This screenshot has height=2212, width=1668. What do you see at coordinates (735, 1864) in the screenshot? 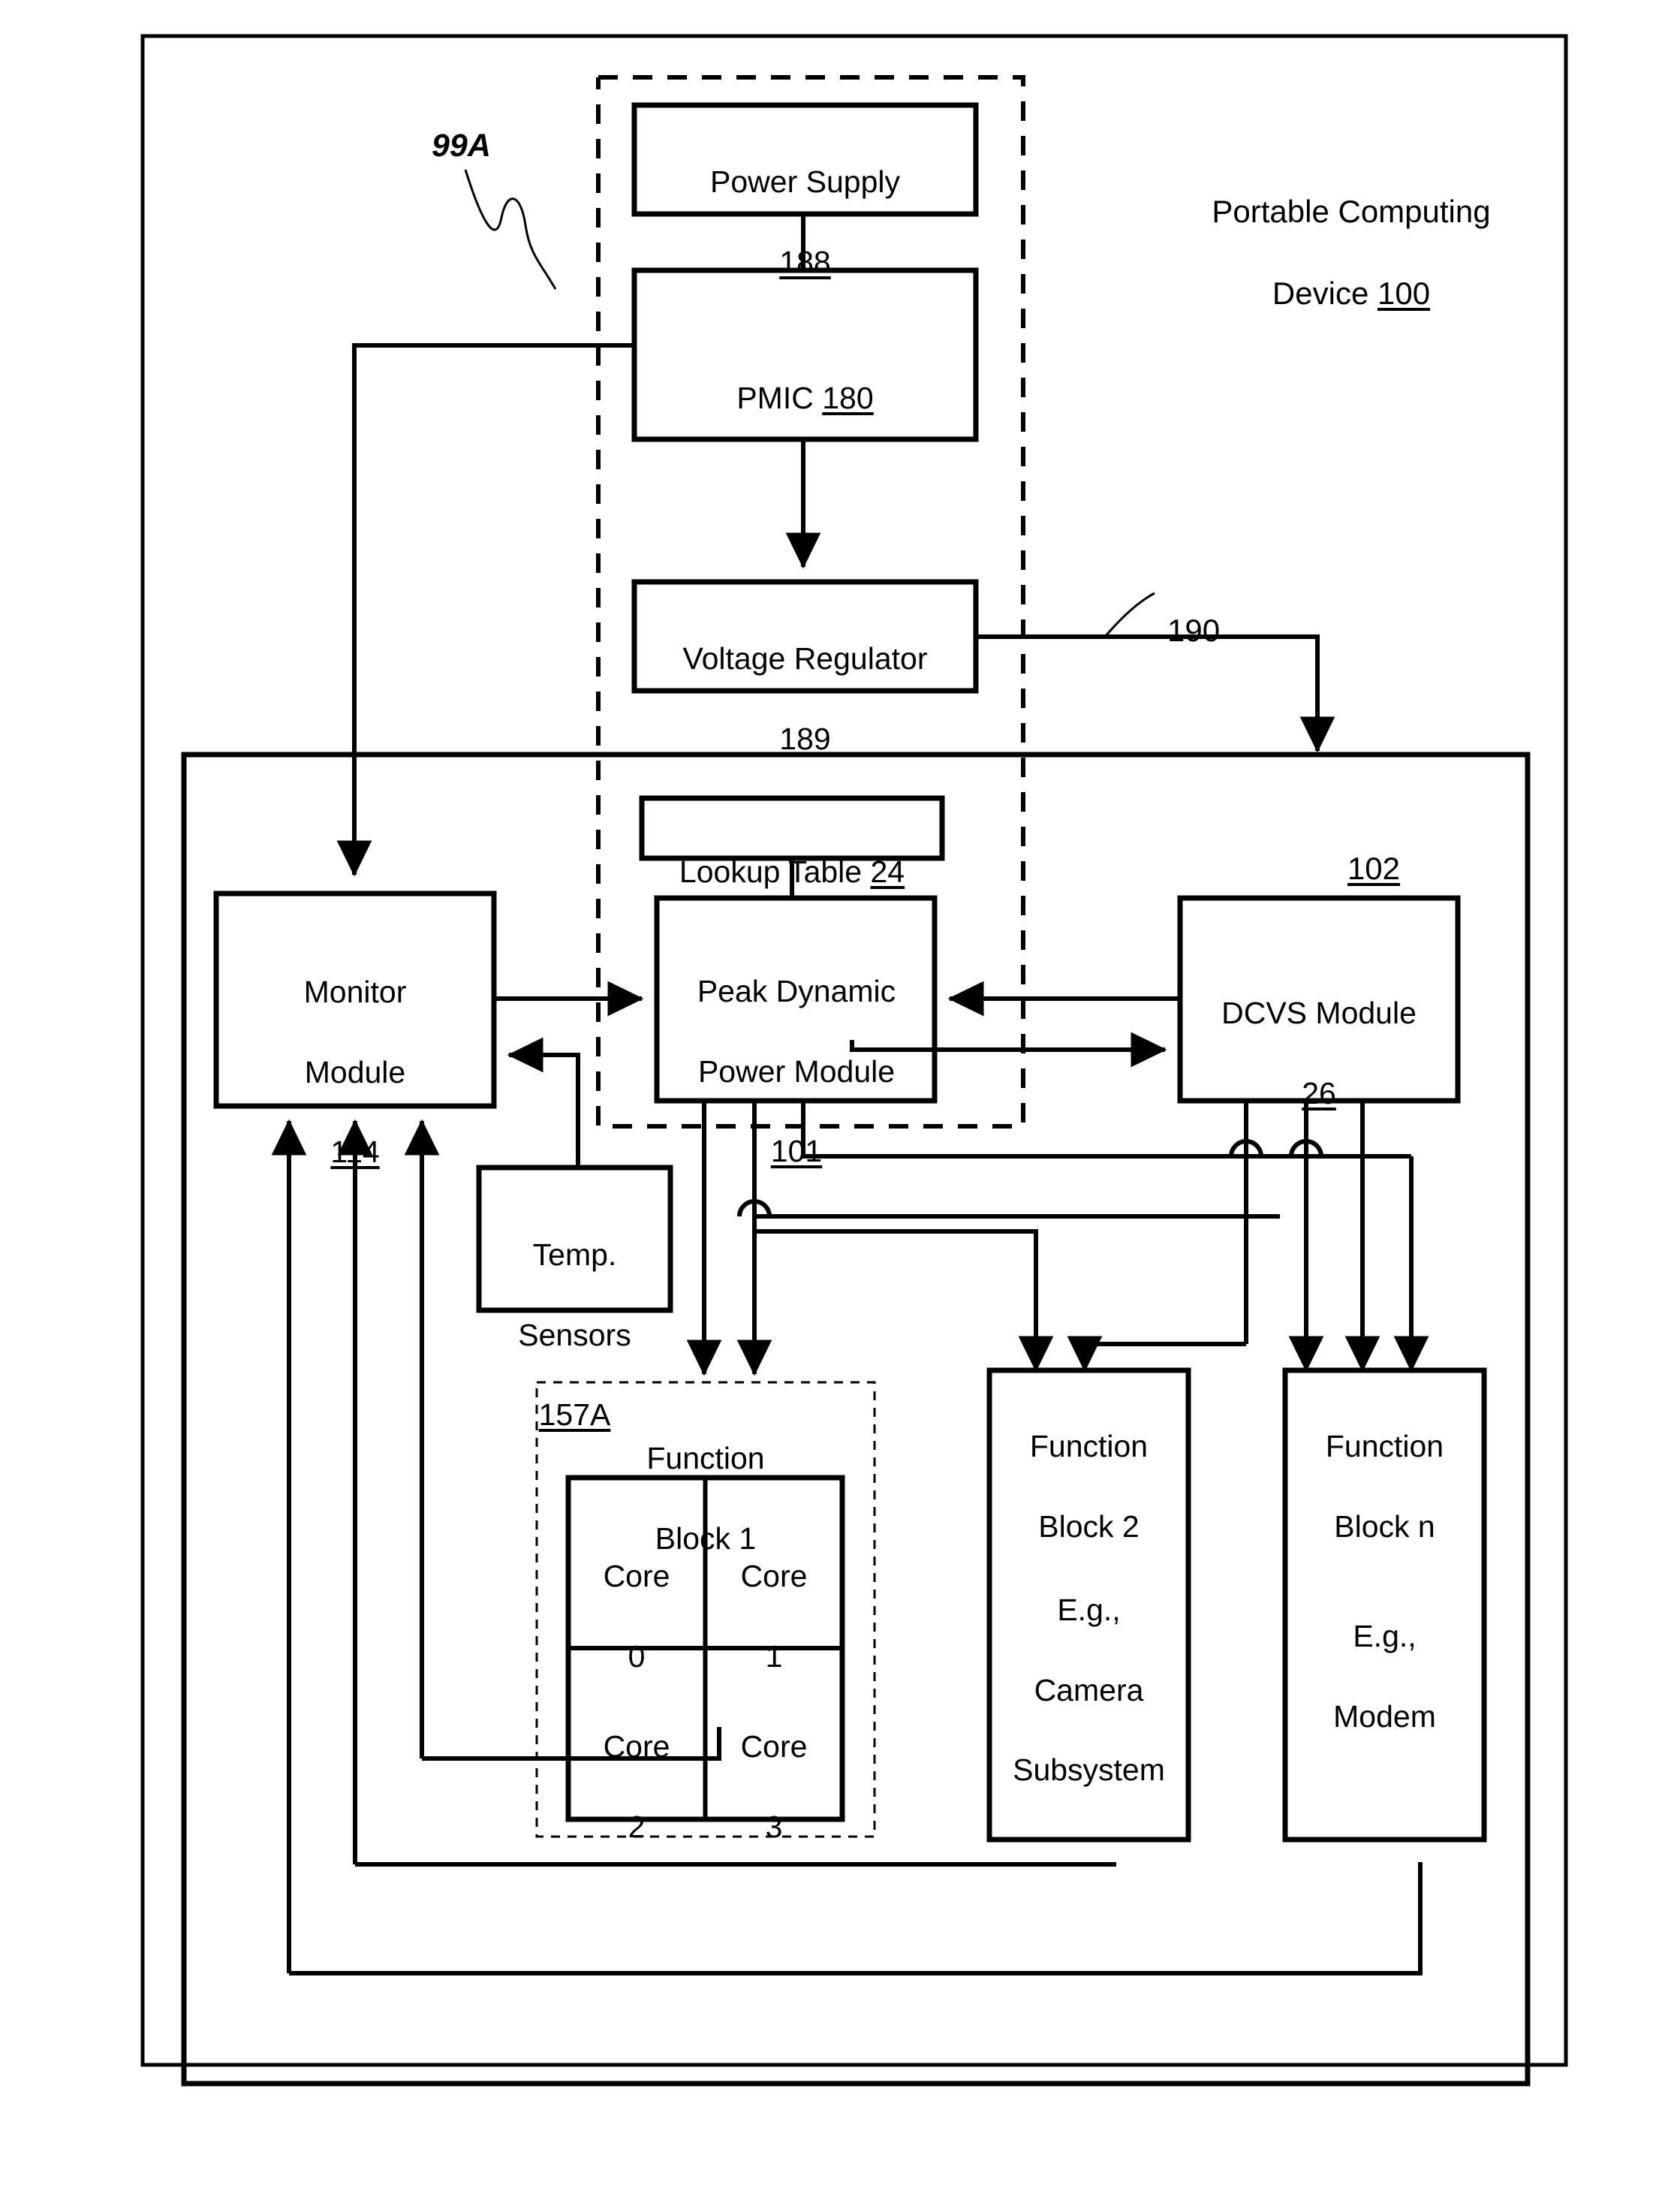
I see `wire-feedback-return-mid` at bounding box center [735, 1864].